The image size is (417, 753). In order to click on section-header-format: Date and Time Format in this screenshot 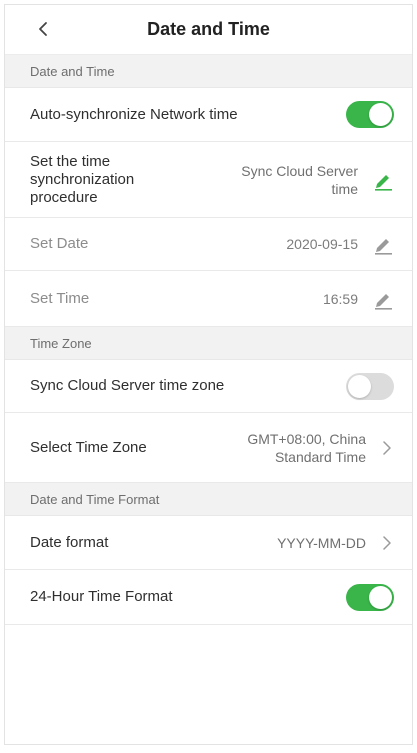, I will do `click(208, 499)`.